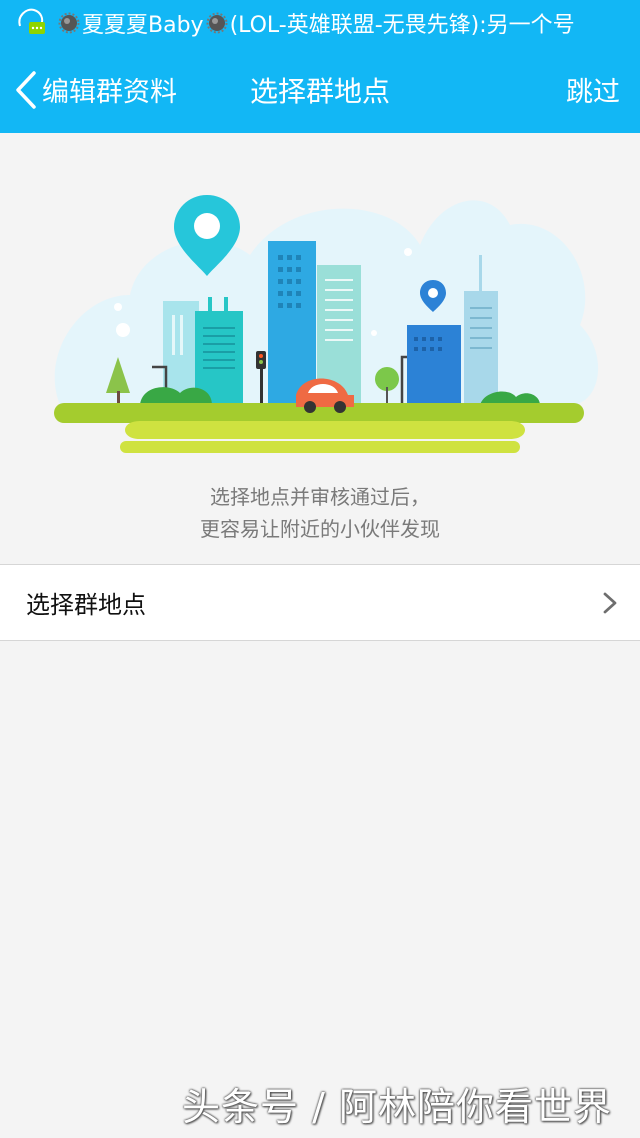 The width and height of the screenshot is (640, 1138). What do you see at coordinates (610, 603) in the screenshot?
I see `chevron-right-icon` at bounding box center [610, 603].